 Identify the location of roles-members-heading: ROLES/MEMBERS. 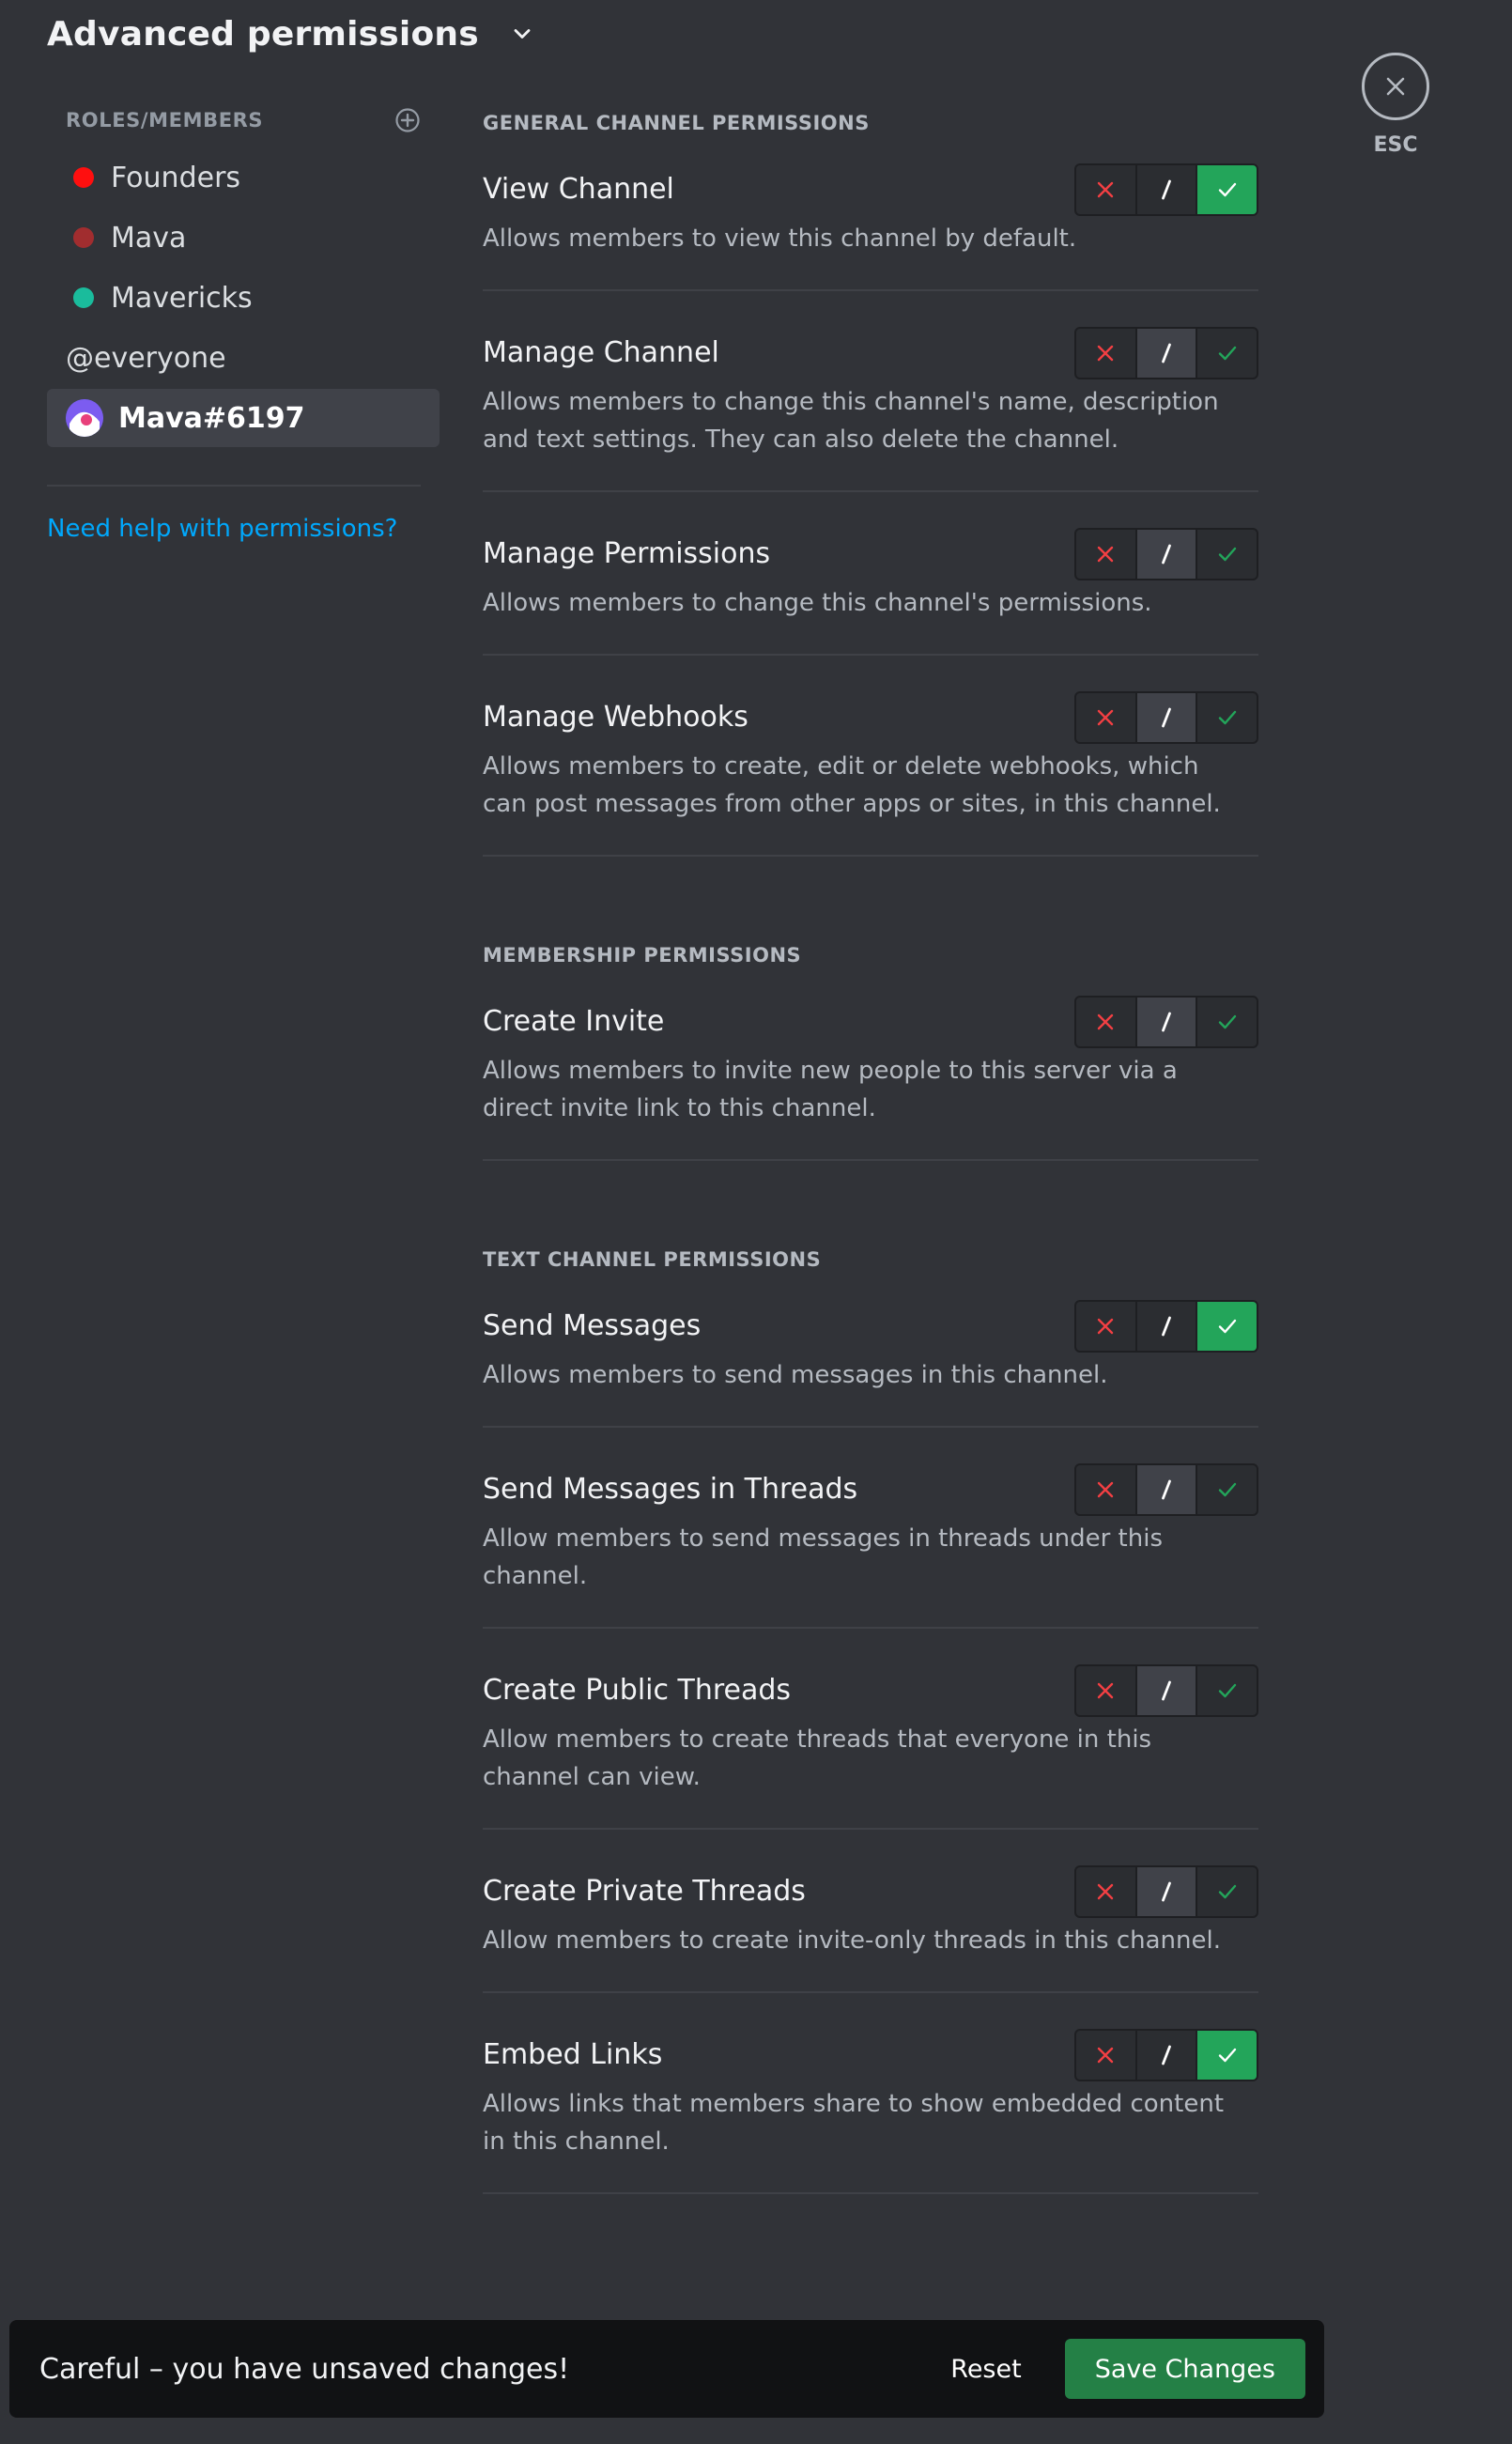
(165, 120).